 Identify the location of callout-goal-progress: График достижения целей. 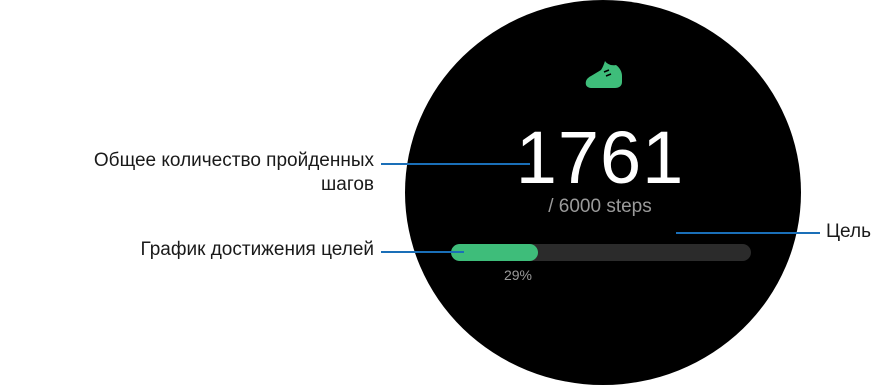
(257, 249).